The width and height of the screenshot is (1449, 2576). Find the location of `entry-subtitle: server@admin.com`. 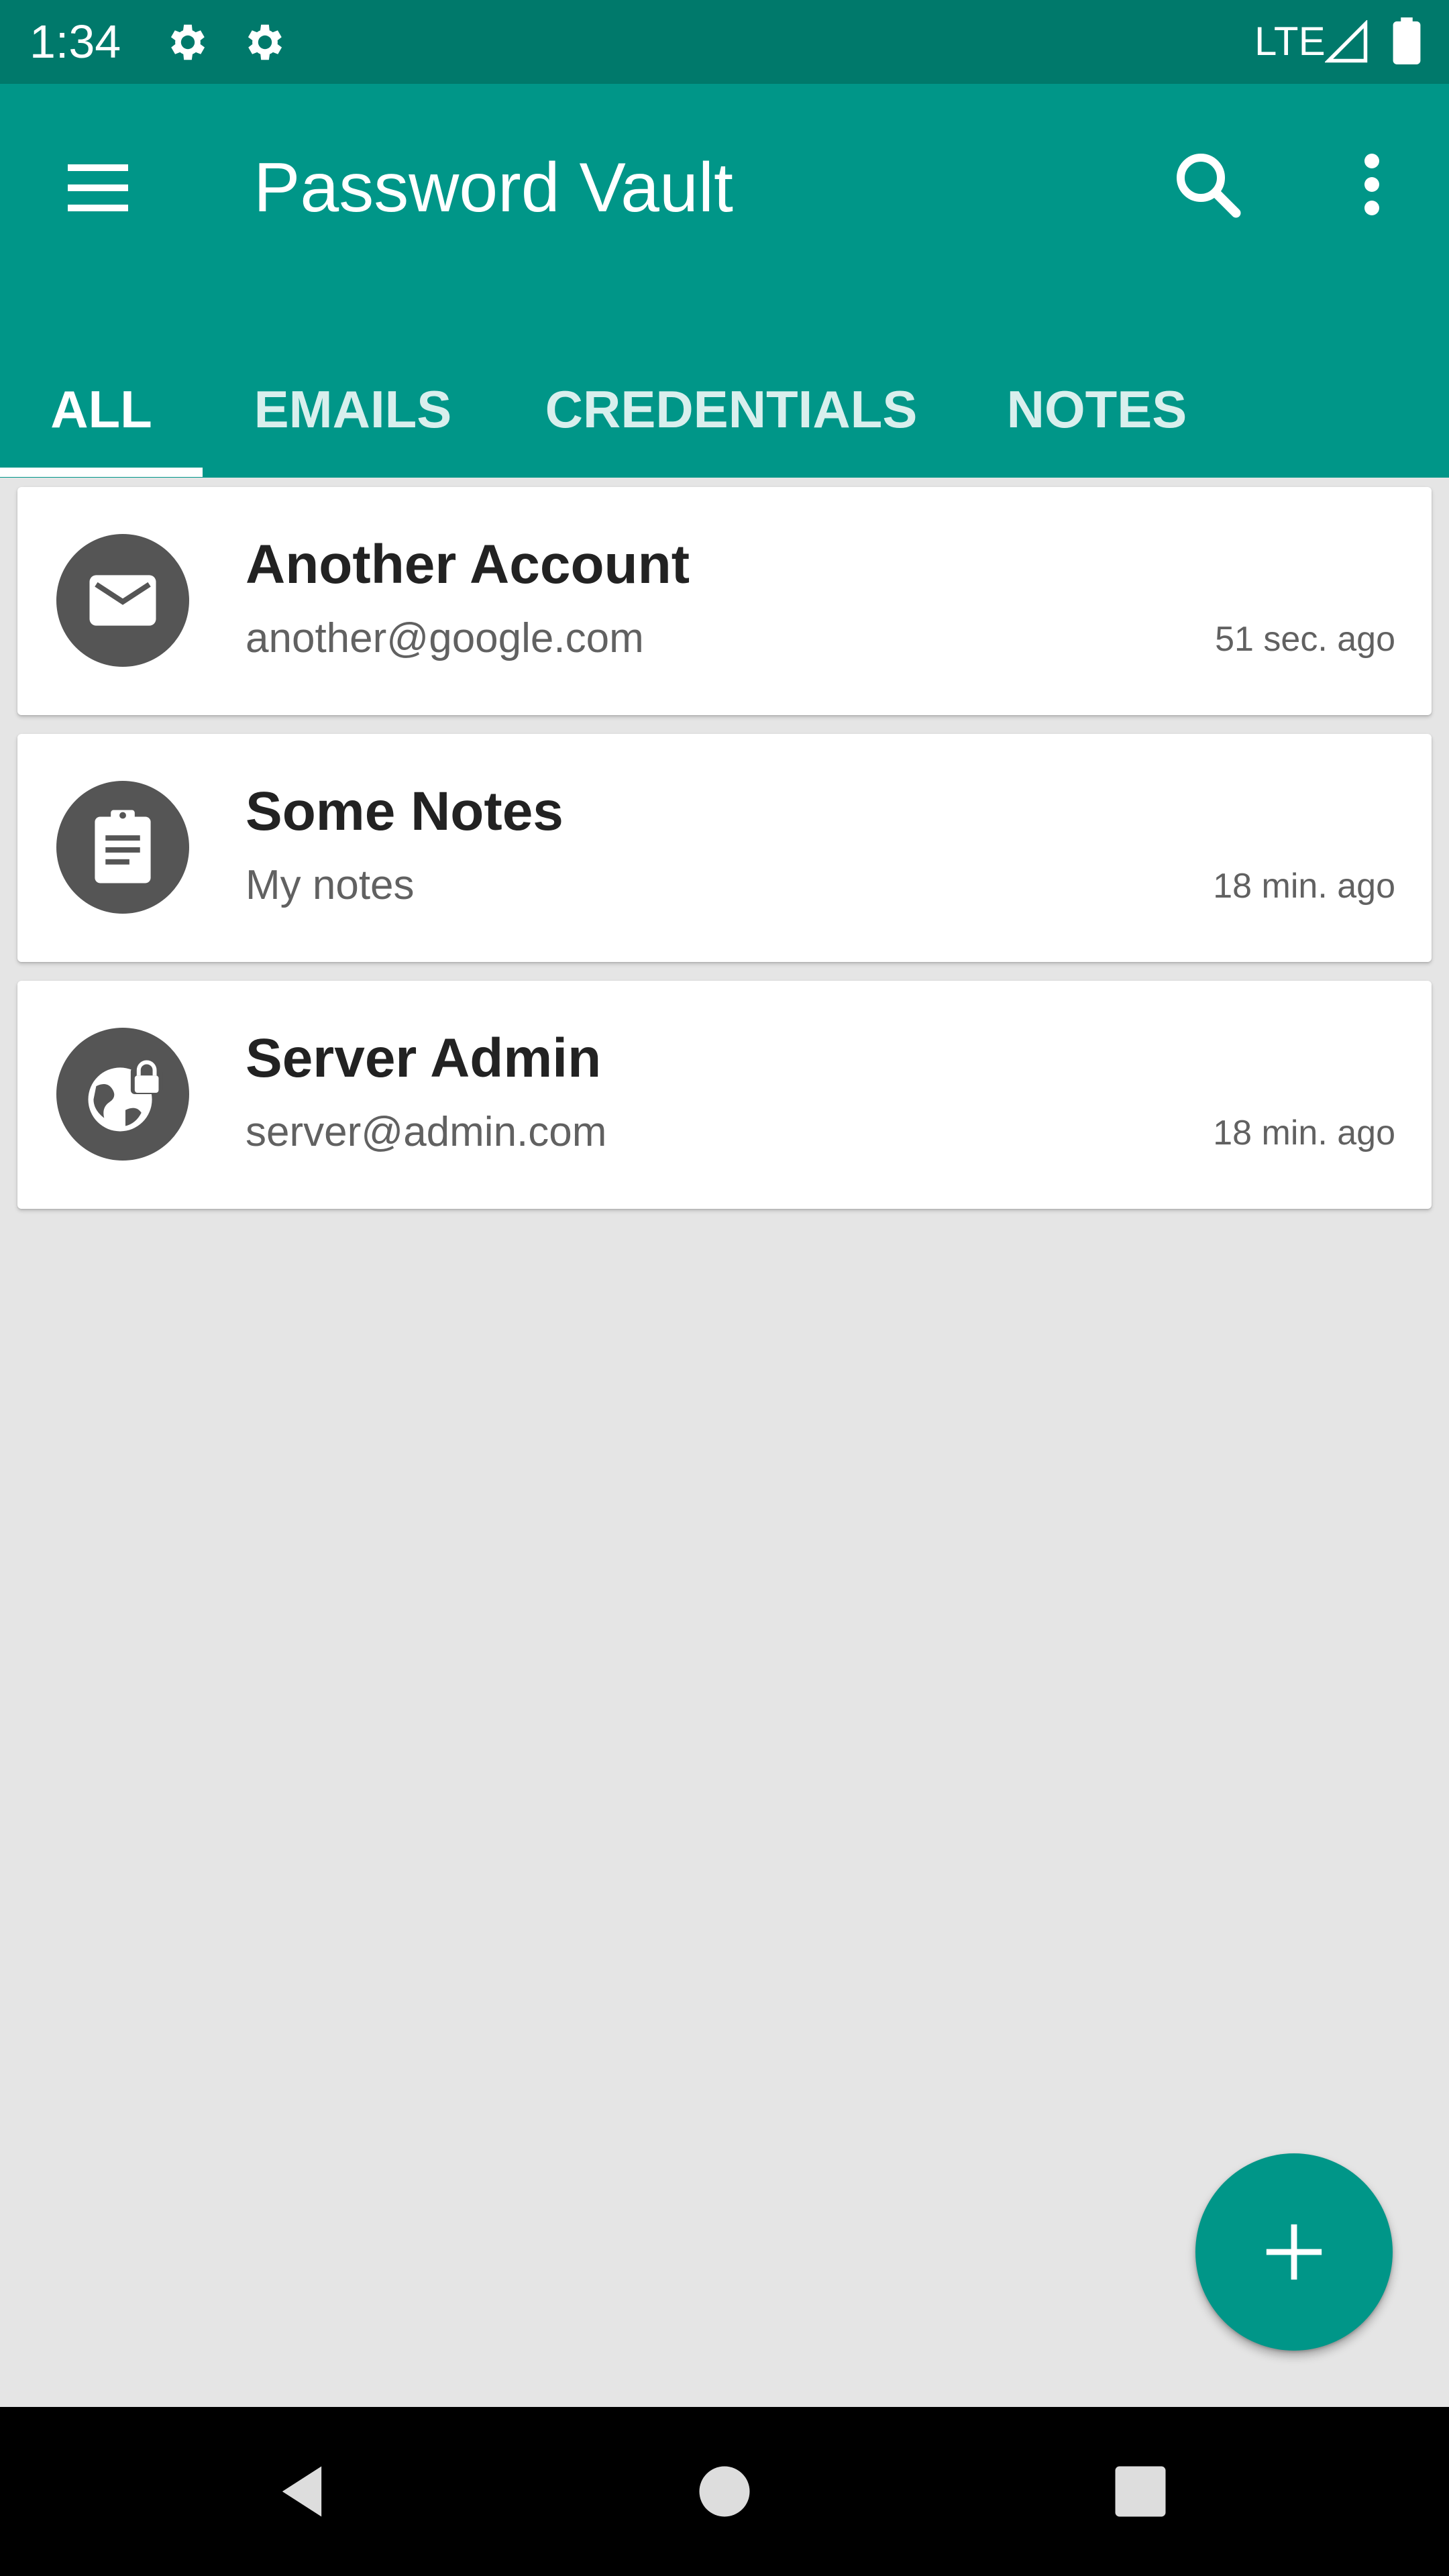

entry-subtitle: server@admin.com is located at coordinates (426, 1132).